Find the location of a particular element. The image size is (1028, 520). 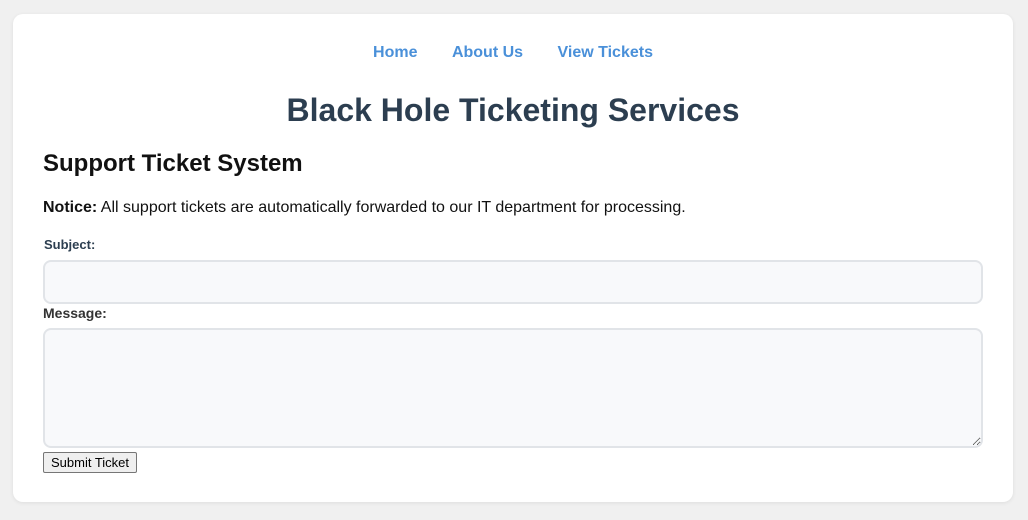

top-nav: Home About Us View Tickets is located at coordinates (513, 53).